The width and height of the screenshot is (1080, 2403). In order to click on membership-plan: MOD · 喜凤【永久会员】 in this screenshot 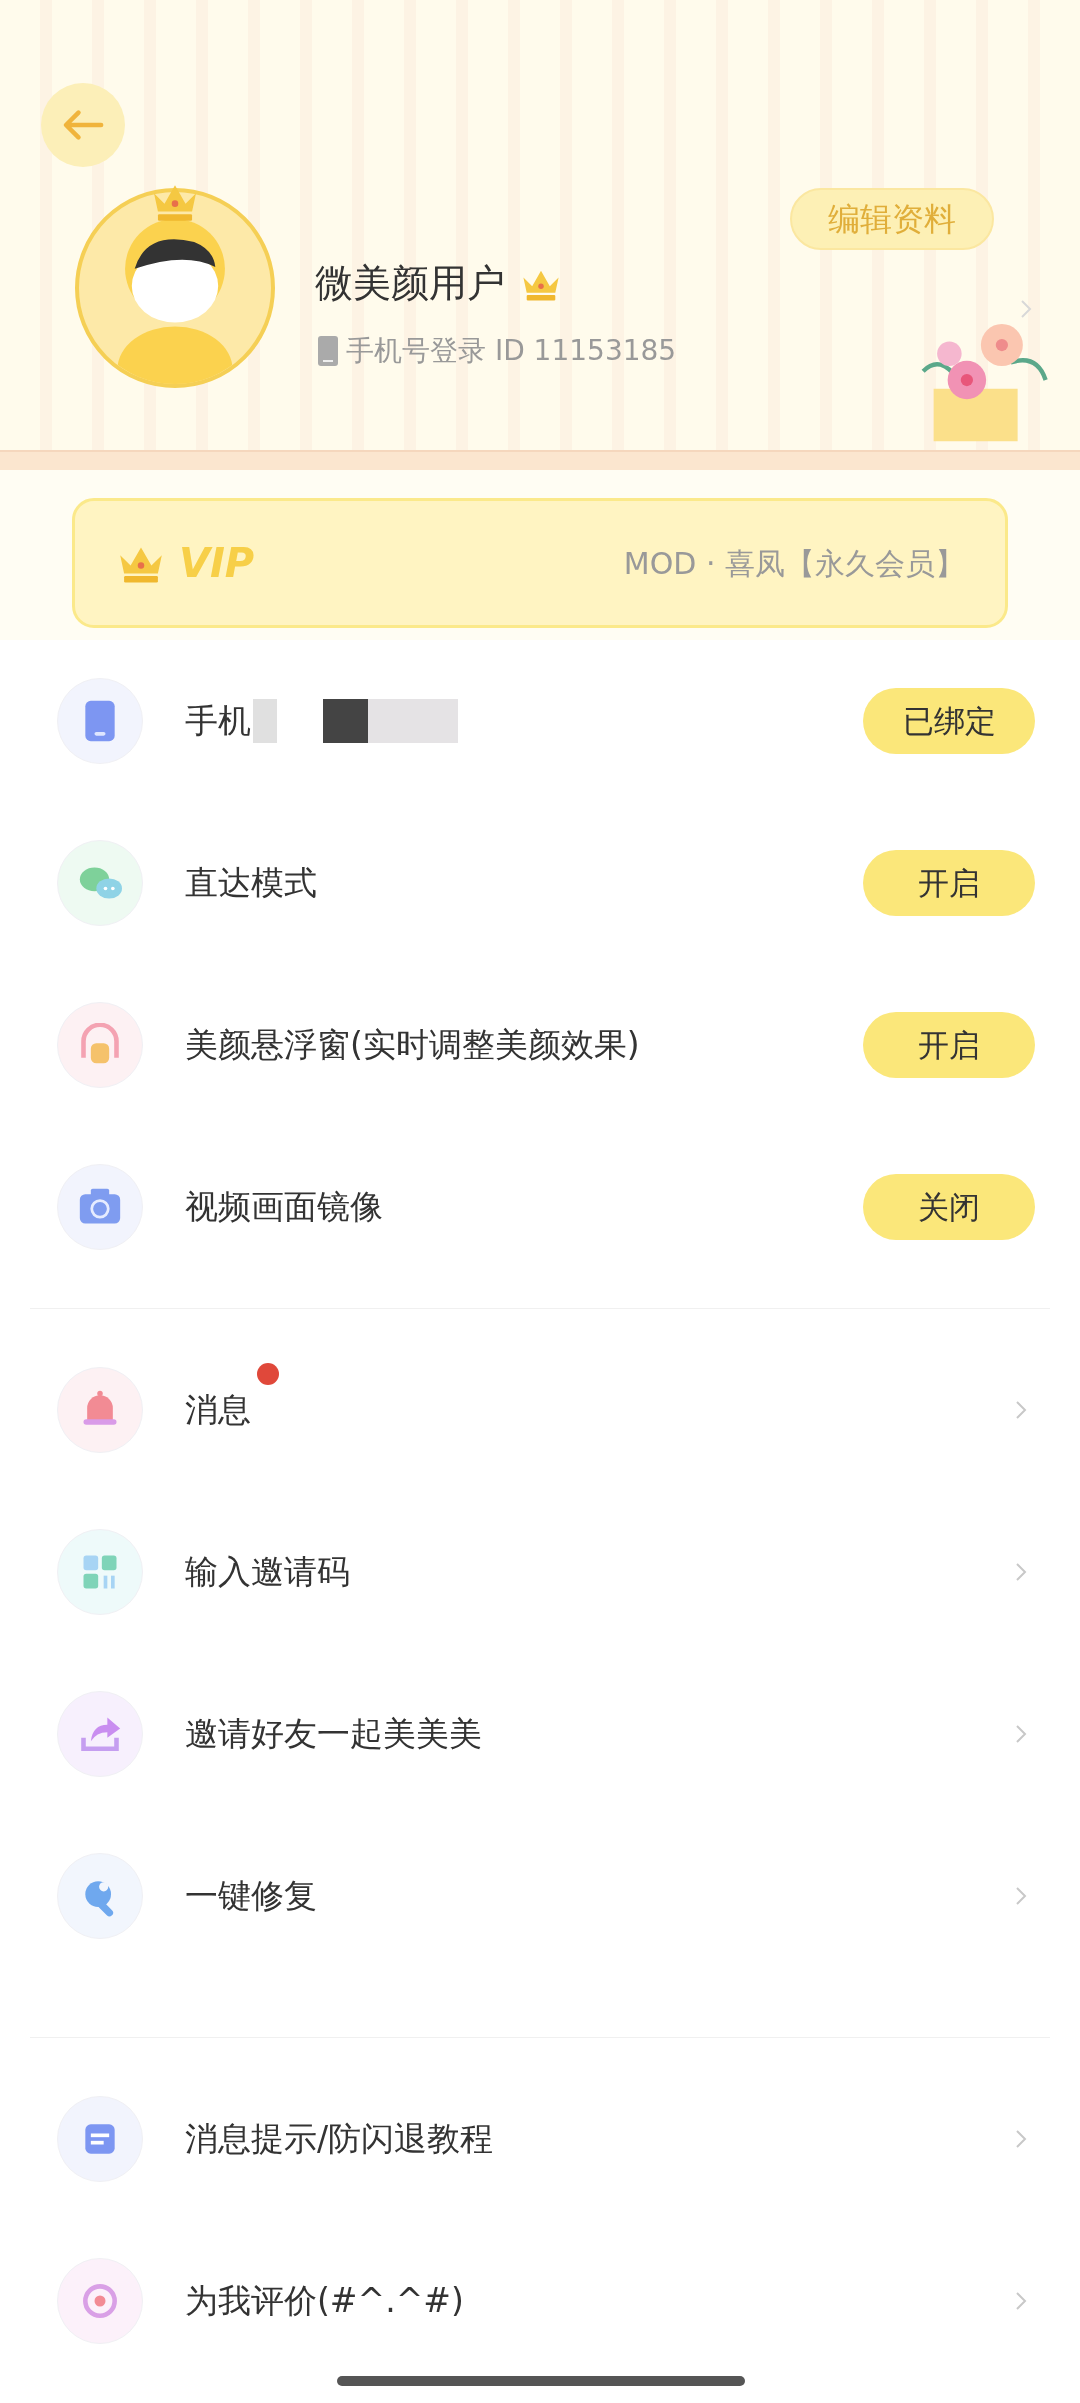, I will do `click(794, 563)`.